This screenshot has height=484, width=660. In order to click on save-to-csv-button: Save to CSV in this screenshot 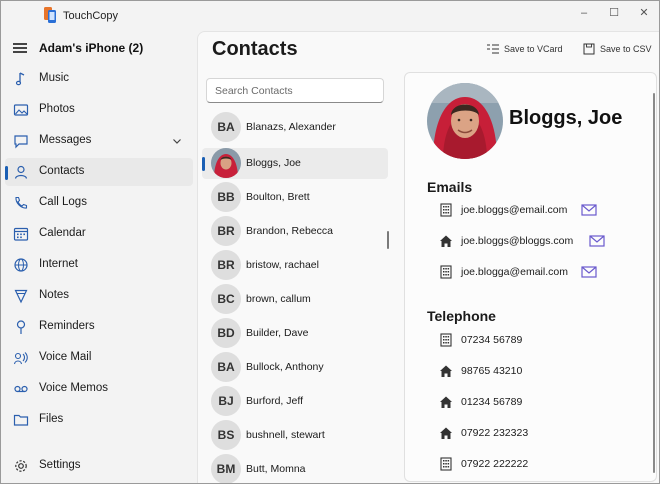, I will do `click(619, 50)`.